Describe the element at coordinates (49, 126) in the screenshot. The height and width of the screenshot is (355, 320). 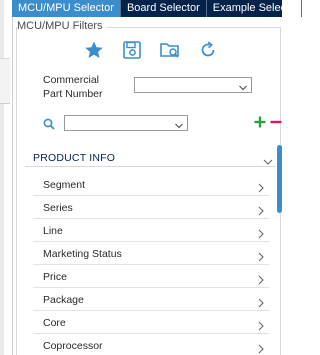
I see `search-icon` at that location.